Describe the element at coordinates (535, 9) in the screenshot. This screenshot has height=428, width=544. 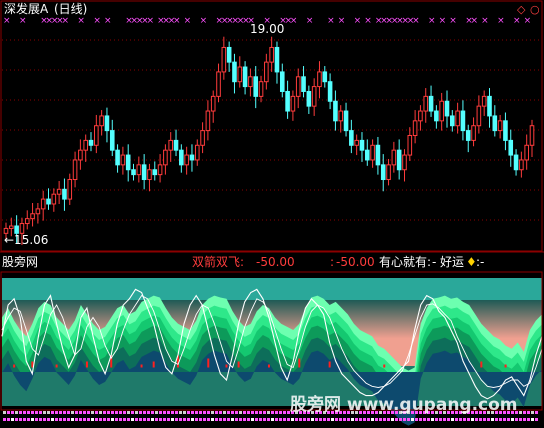
I see `circle-outline-icon: ○` at that location.